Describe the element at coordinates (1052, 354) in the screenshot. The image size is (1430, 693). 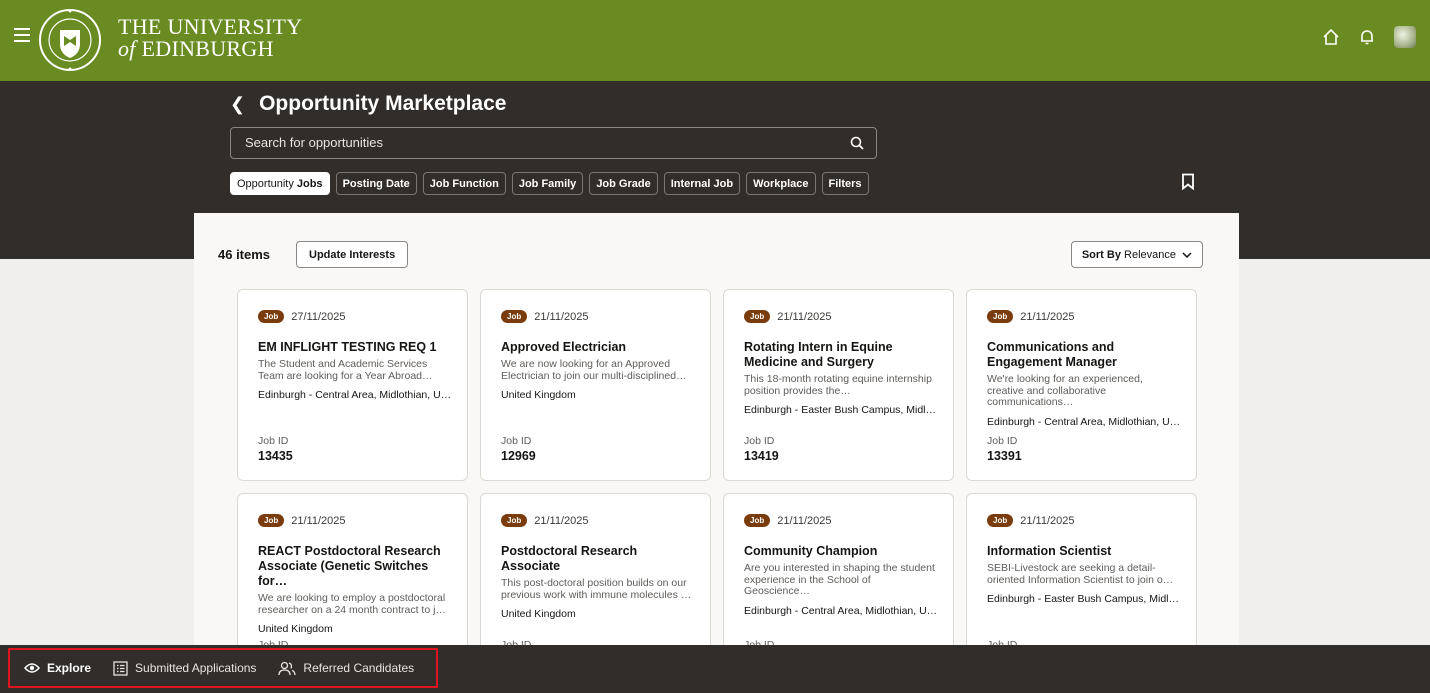
I see `job-title: Communications and Engagement Manager` at that location.